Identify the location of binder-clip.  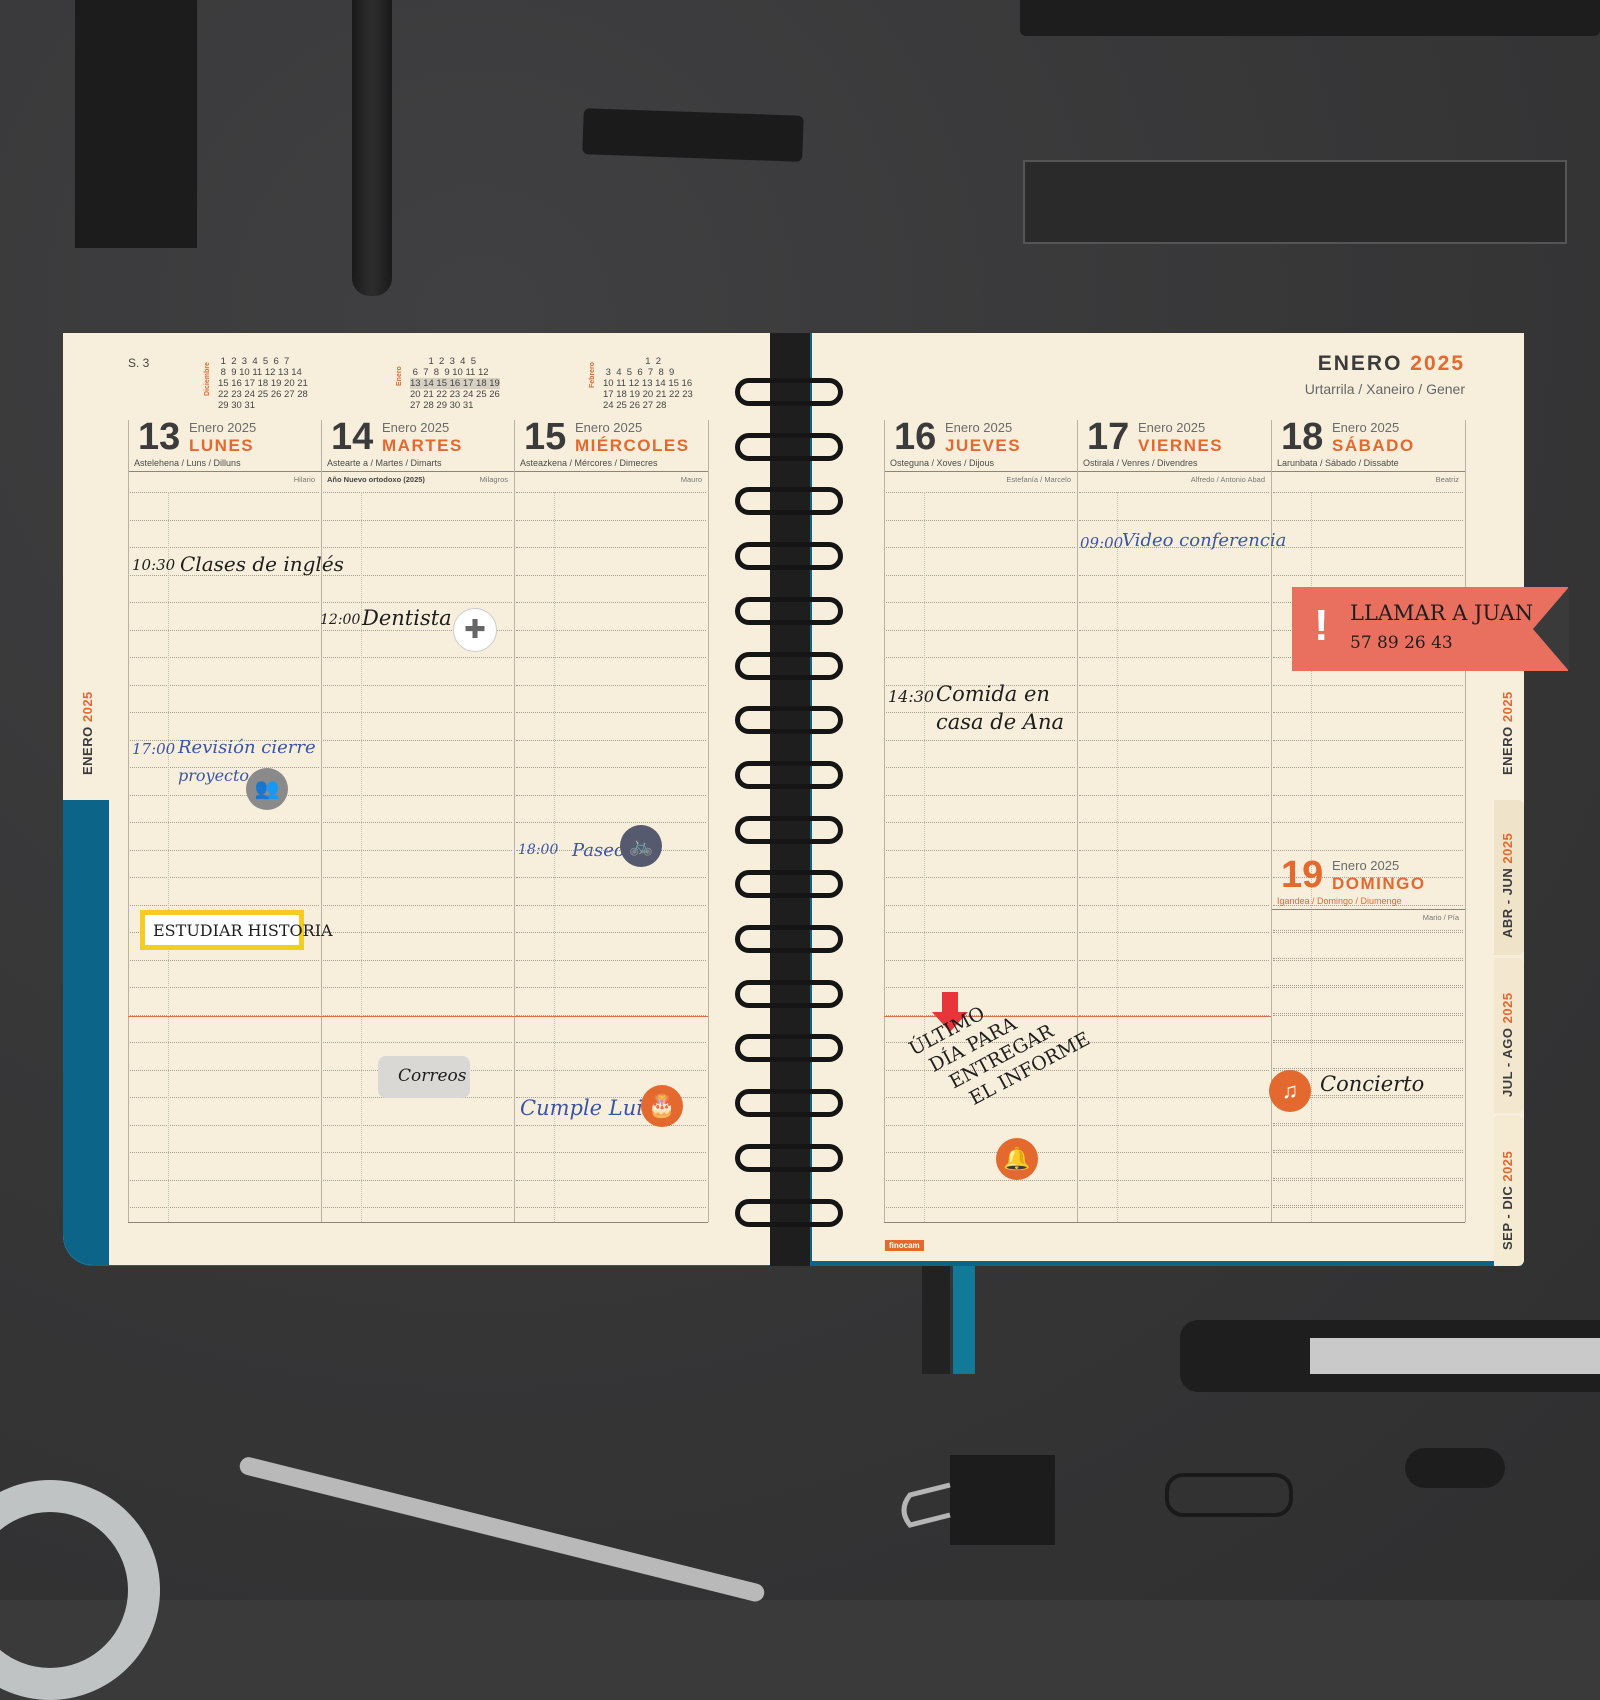
(978, 1500).